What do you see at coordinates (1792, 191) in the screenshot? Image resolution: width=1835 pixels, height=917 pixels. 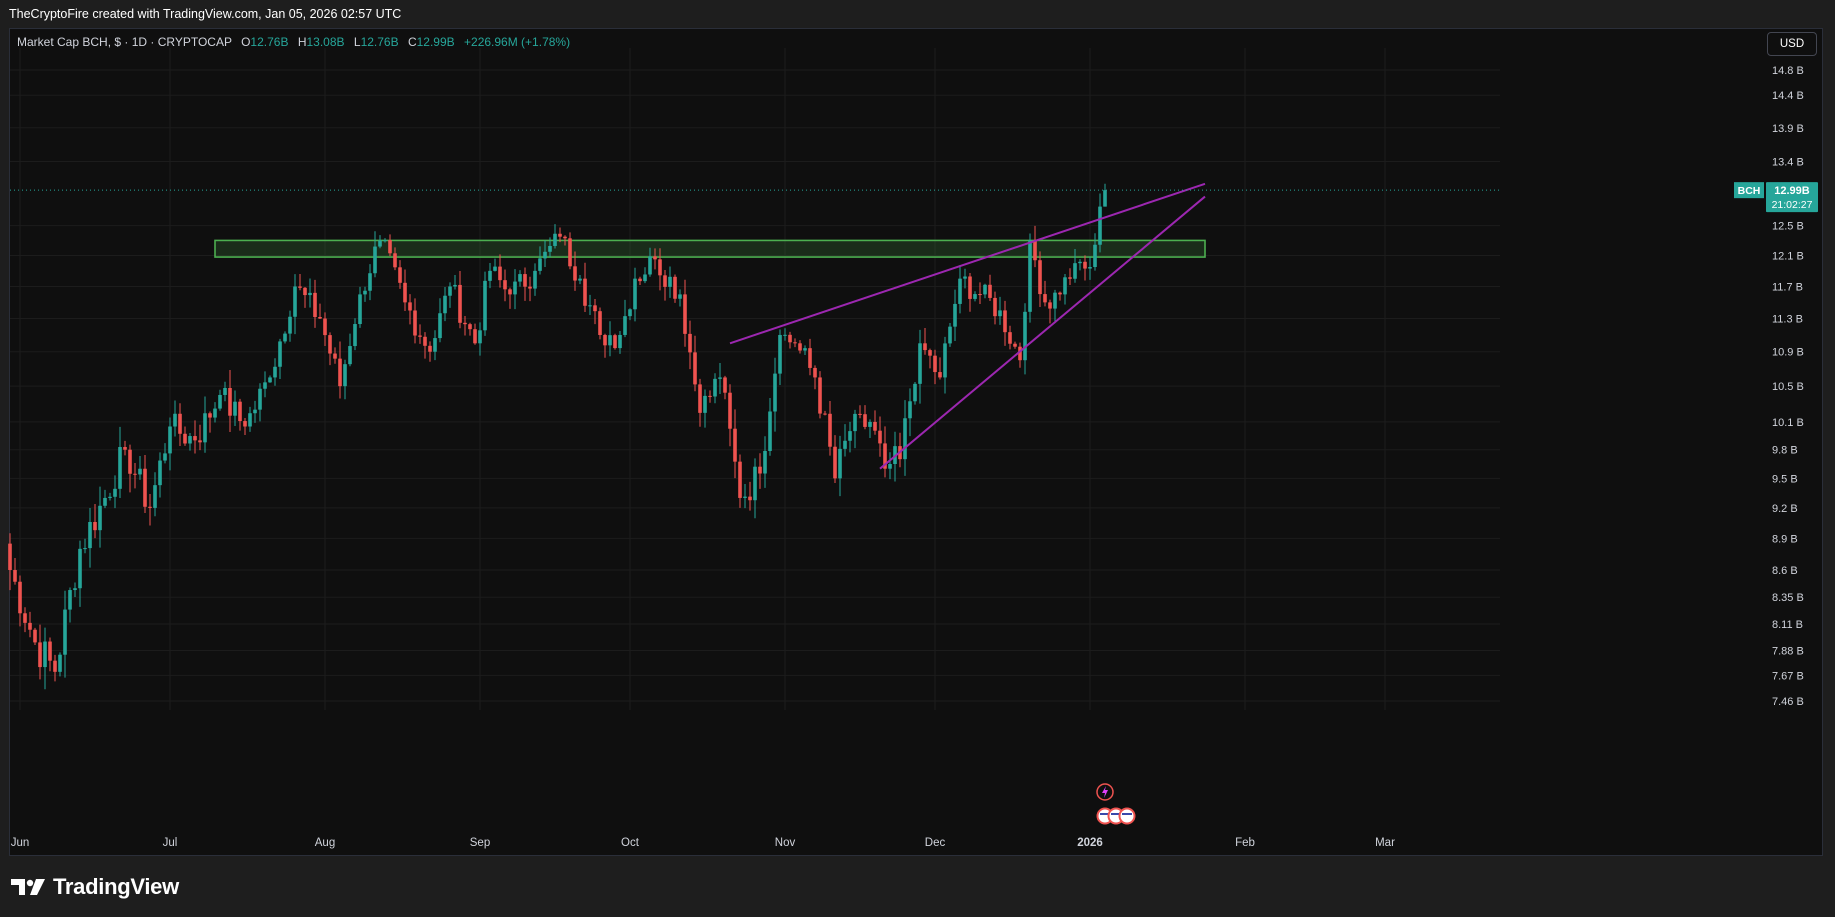 I see `price-tag-value: 12.99B` at bounding box center [1792, 191].